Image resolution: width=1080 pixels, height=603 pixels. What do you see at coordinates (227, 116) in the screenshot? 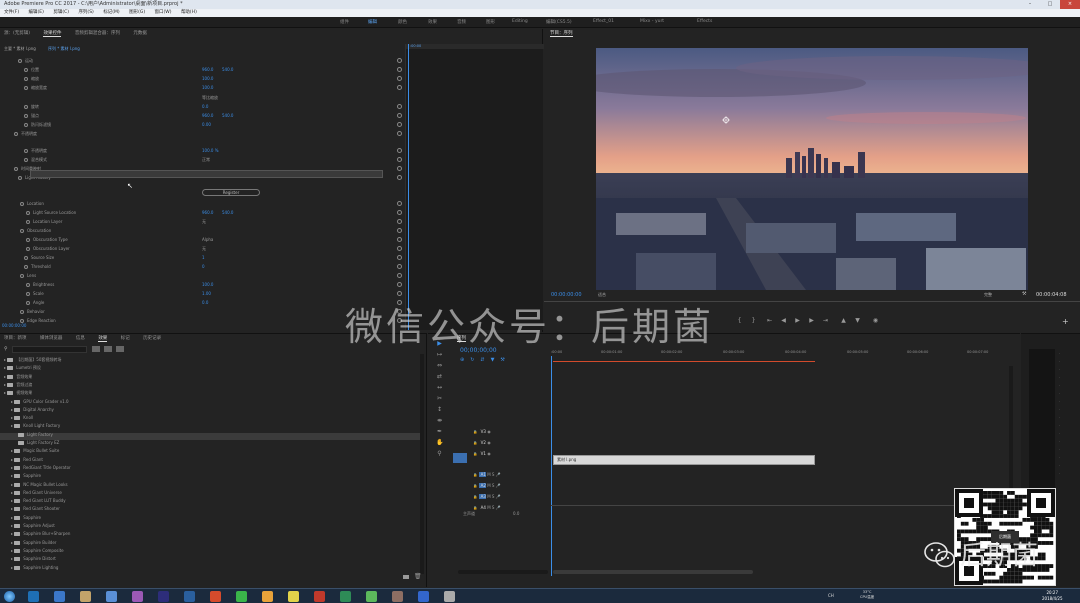
I see `effect-value-2: 540.0` at bounding box center [227, 116].